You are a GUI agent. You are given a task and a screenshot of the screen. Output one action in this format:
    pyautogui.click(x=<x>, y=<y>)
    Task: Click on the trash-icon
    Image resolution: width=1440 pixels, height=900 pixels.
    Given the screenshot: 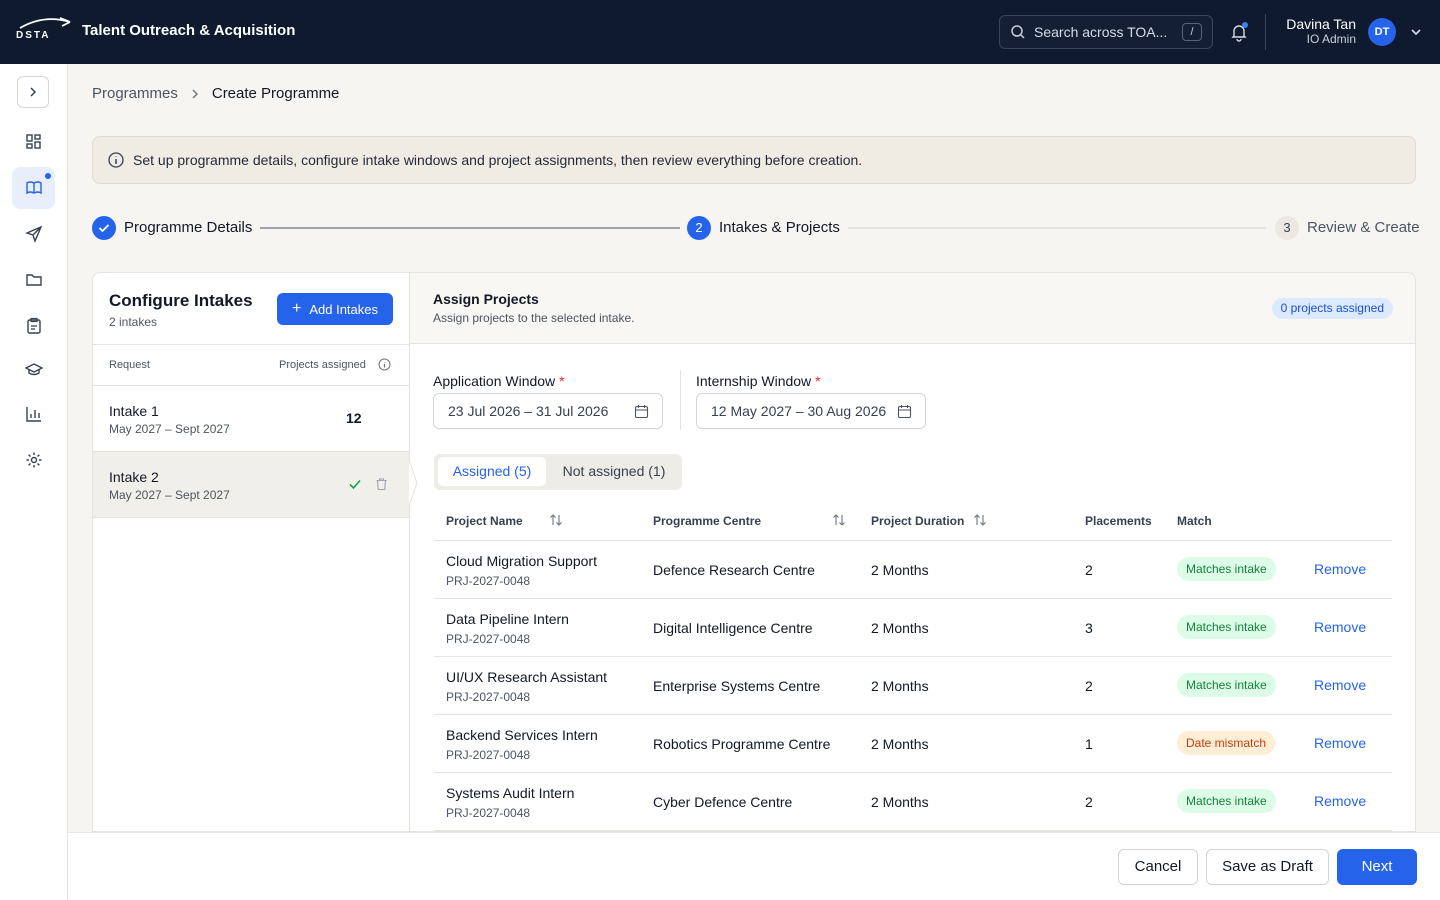 What is the action you would take?
    pyautogui.click(x=381, y=484)
    